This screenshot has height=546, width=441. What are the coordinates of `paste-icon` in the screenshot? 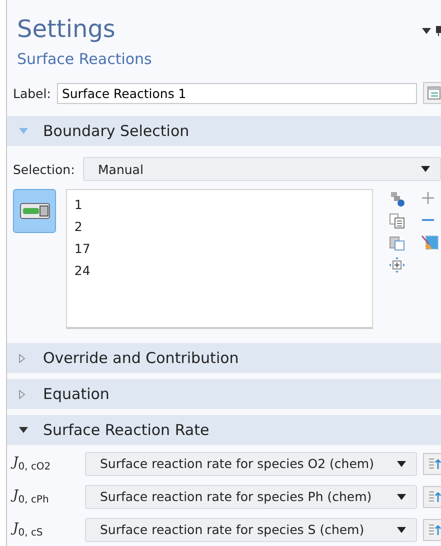 It's located at (397, 243).